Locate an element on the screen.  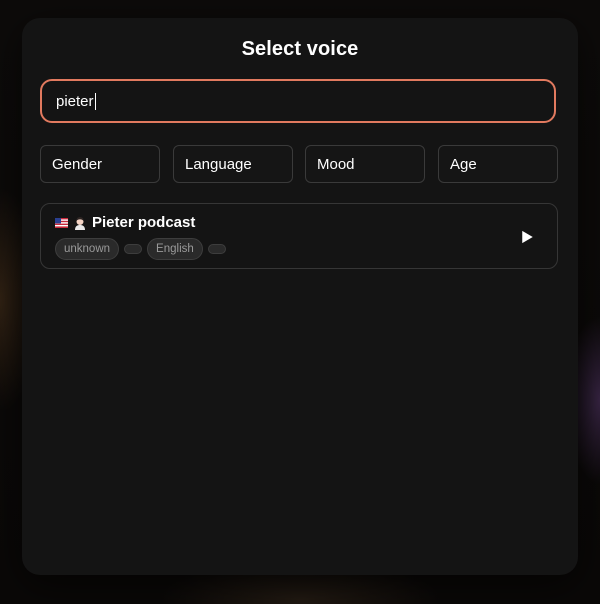
tag-gender: unknown is located at coordinates (87, 249).